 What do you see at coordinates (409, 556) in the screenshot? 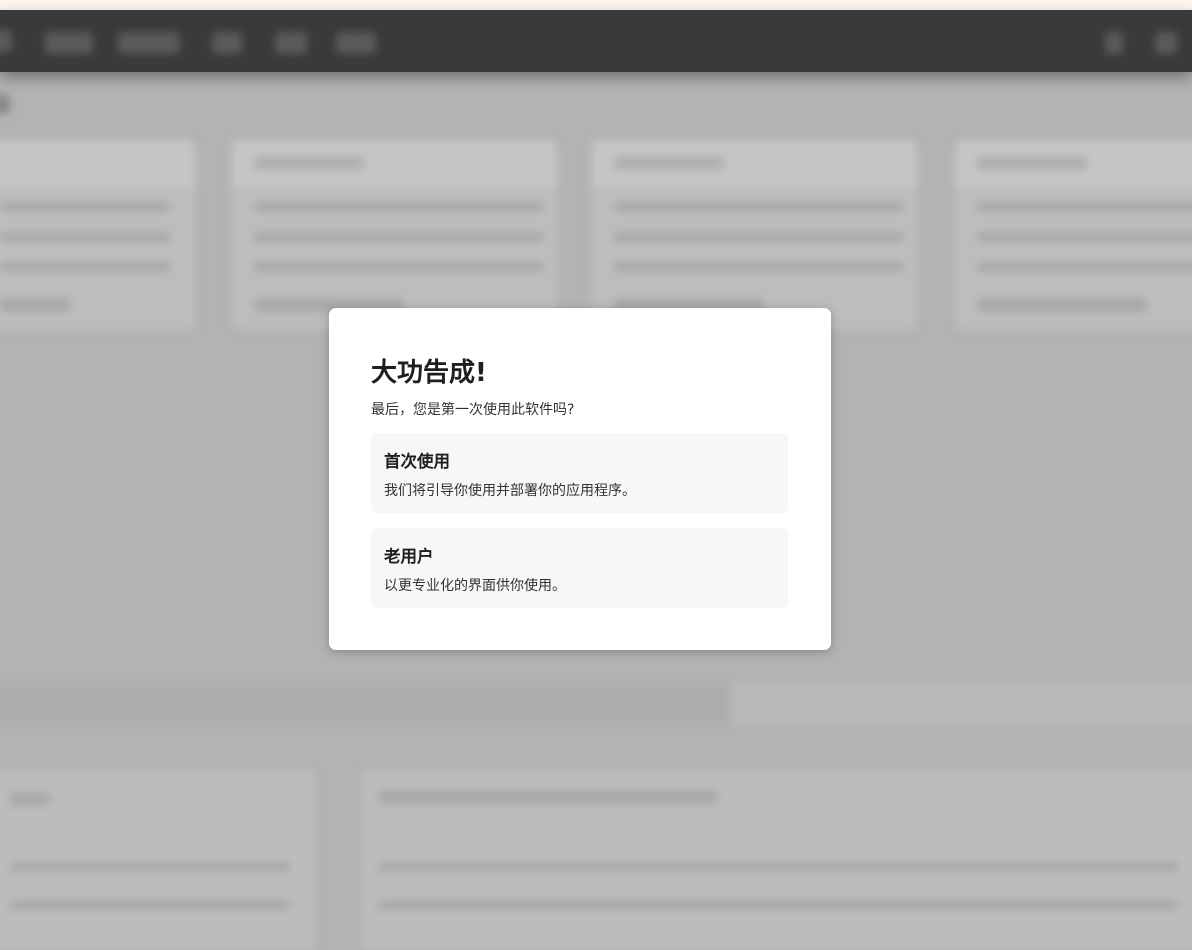
I see `option-title: 老用户` at bounding box center [409, 556].